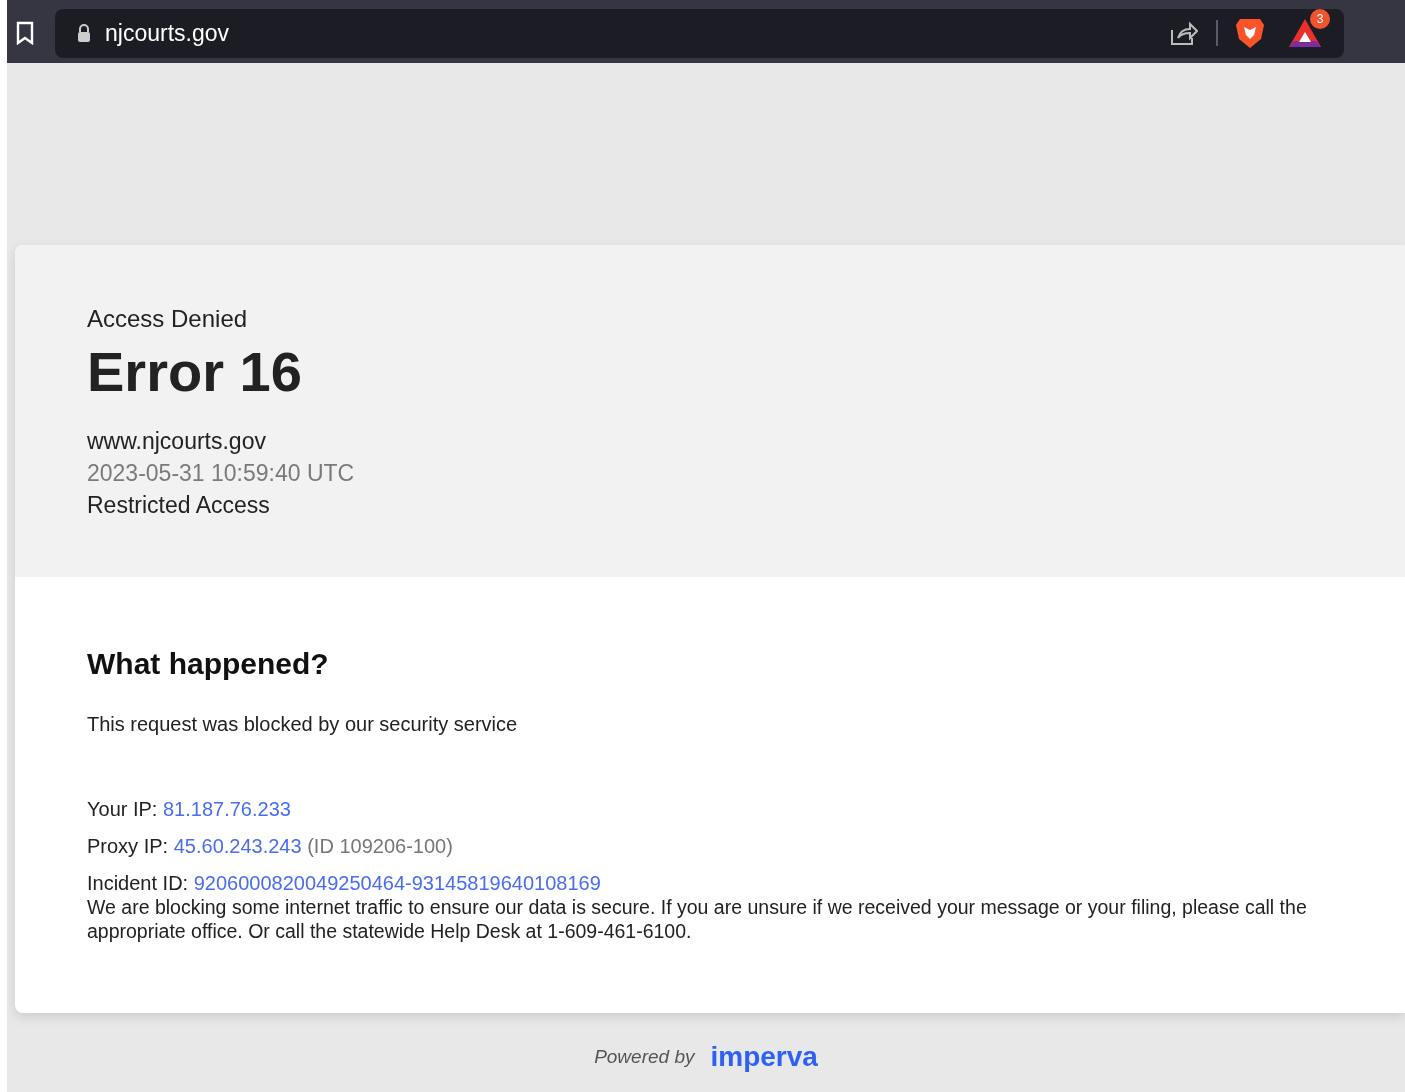  I want to click on lock-icon, so click(84, 33).